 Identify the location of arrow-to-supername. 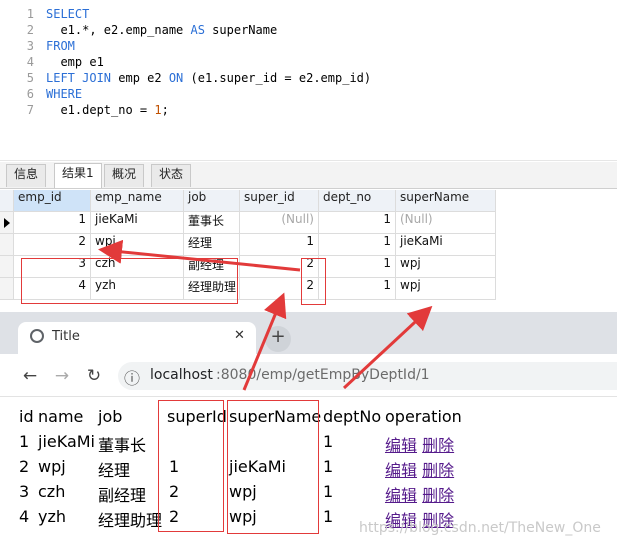
(387, 347).